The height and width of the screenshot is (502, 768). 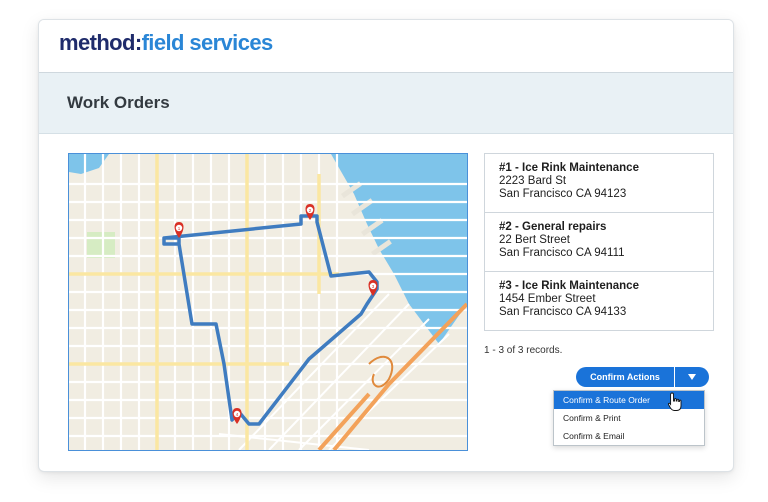 I want to click on brand-logo-part1: method:, so click(x=100, y=42).